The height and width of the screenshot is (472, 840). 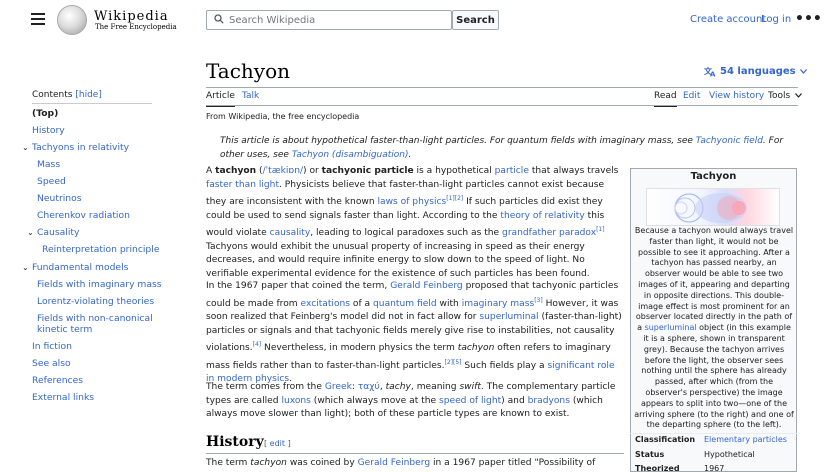 I want to click on link-speed-of-light: speed of light, so click(x=470, y=401).